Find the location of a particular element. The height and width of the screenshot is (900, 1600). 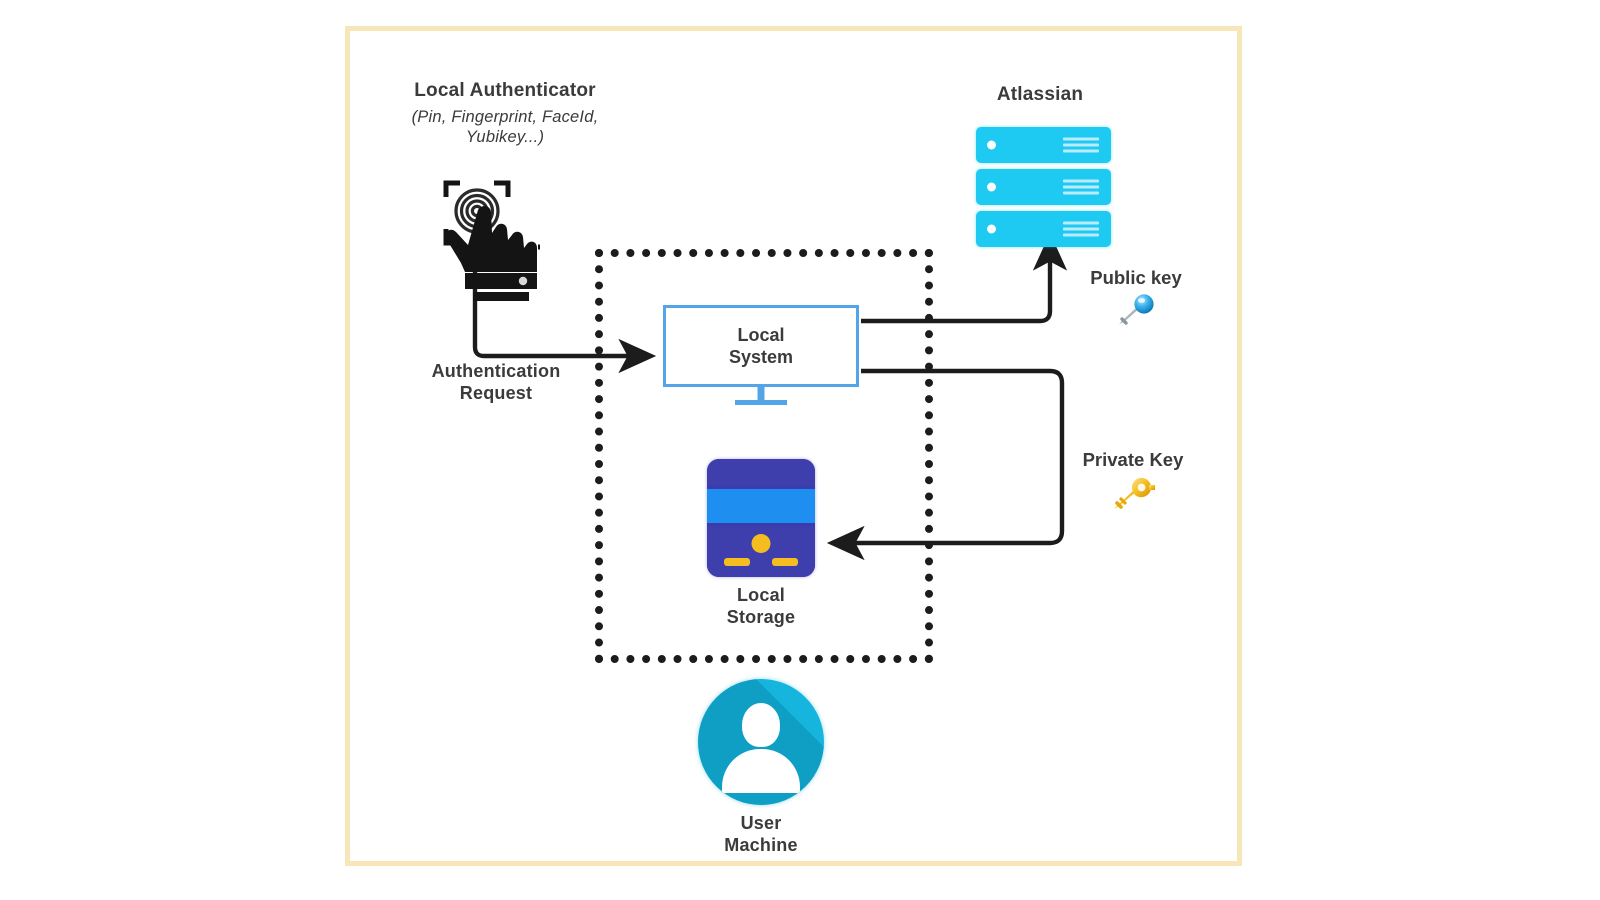

private-key-callout: Private Key is located at coordinates (1133, 480).